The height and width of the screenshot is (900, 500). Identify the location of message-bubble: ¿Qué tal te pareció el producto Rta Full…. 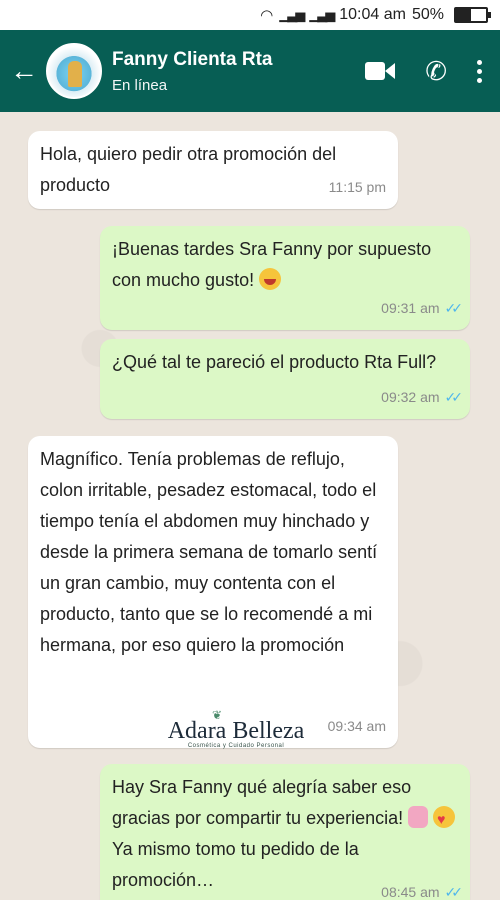
(285, 379).